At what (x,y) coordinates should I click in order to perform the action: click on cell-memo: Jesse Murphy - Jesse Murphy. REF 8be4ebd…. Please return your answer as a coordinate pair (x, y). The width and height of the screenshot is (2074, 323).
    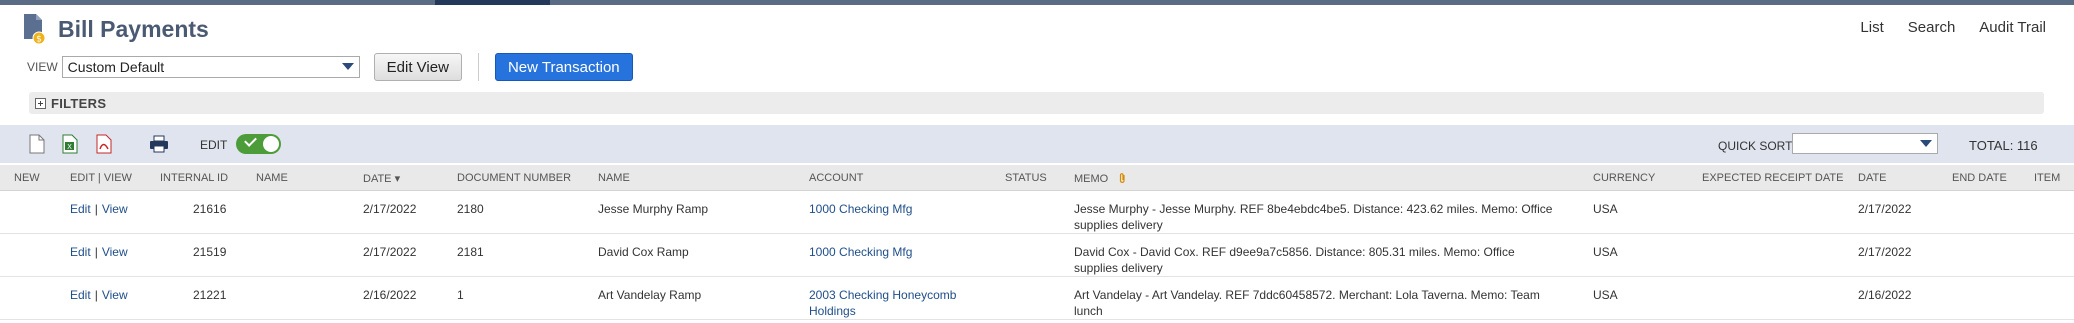
    Looking at the image, I should click on (1329, 217).